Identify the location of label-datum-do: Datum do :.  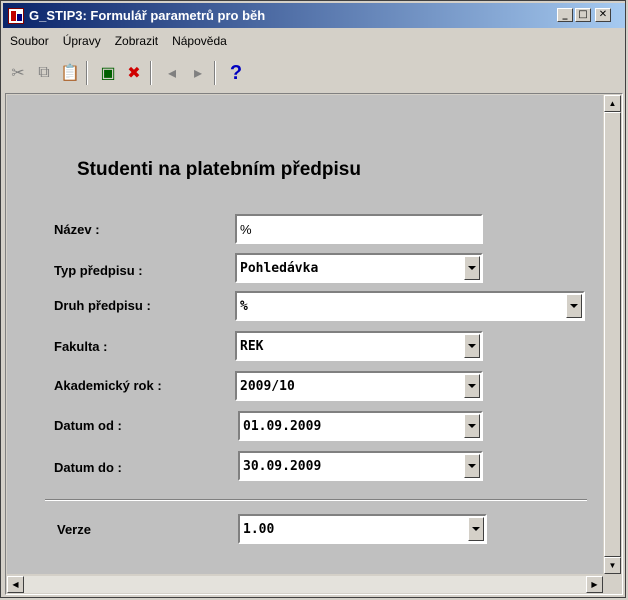
(88, 467).